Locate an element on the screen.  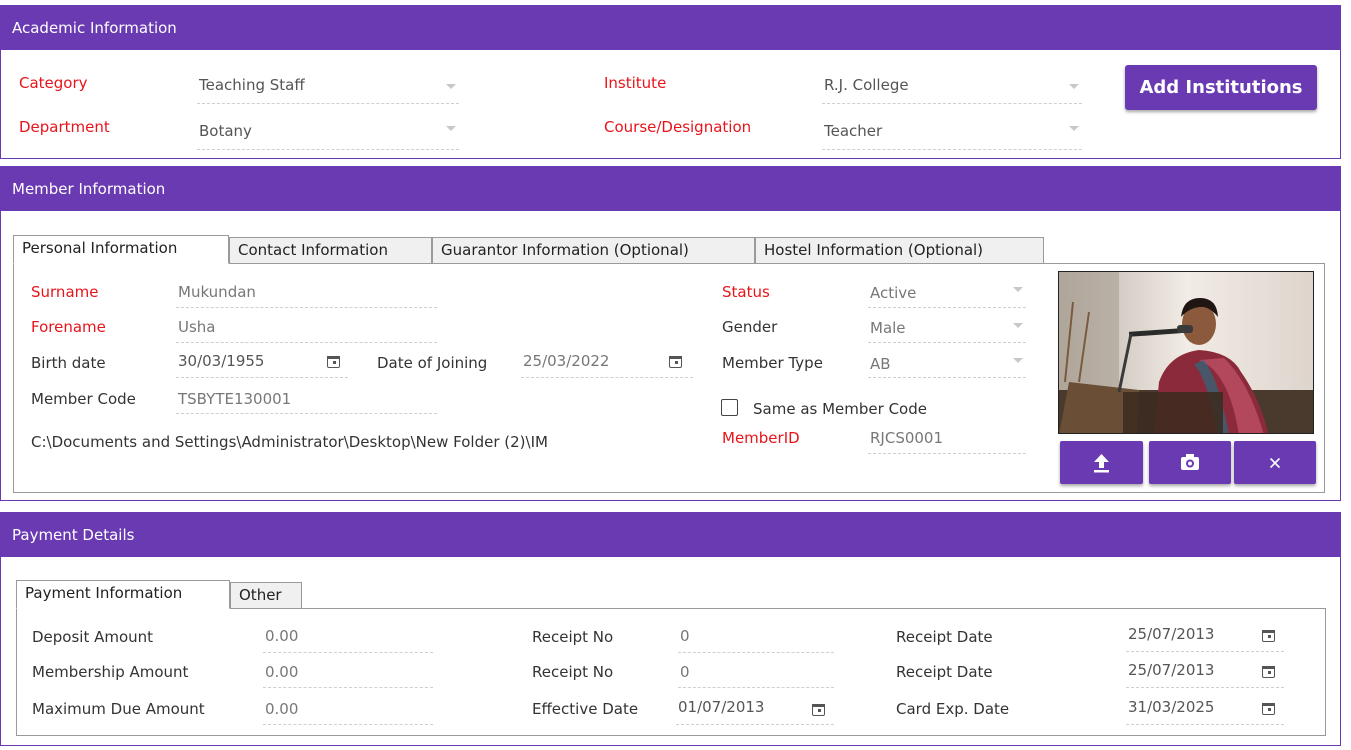
department-underline is located at coordinates (328, 149).